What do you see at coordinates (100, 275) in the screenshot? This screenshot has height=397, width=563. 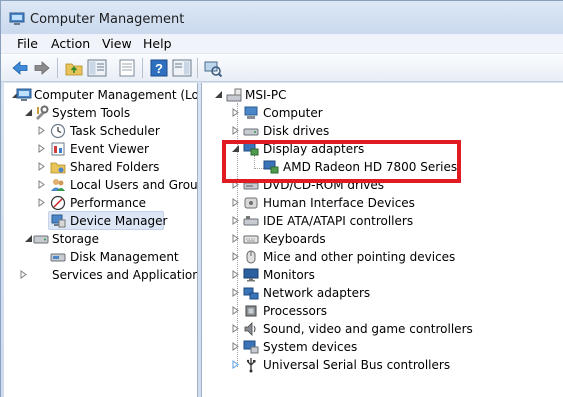 I see `tree-item-services-applications: Services and Applications` at bounding box center [100, 275].